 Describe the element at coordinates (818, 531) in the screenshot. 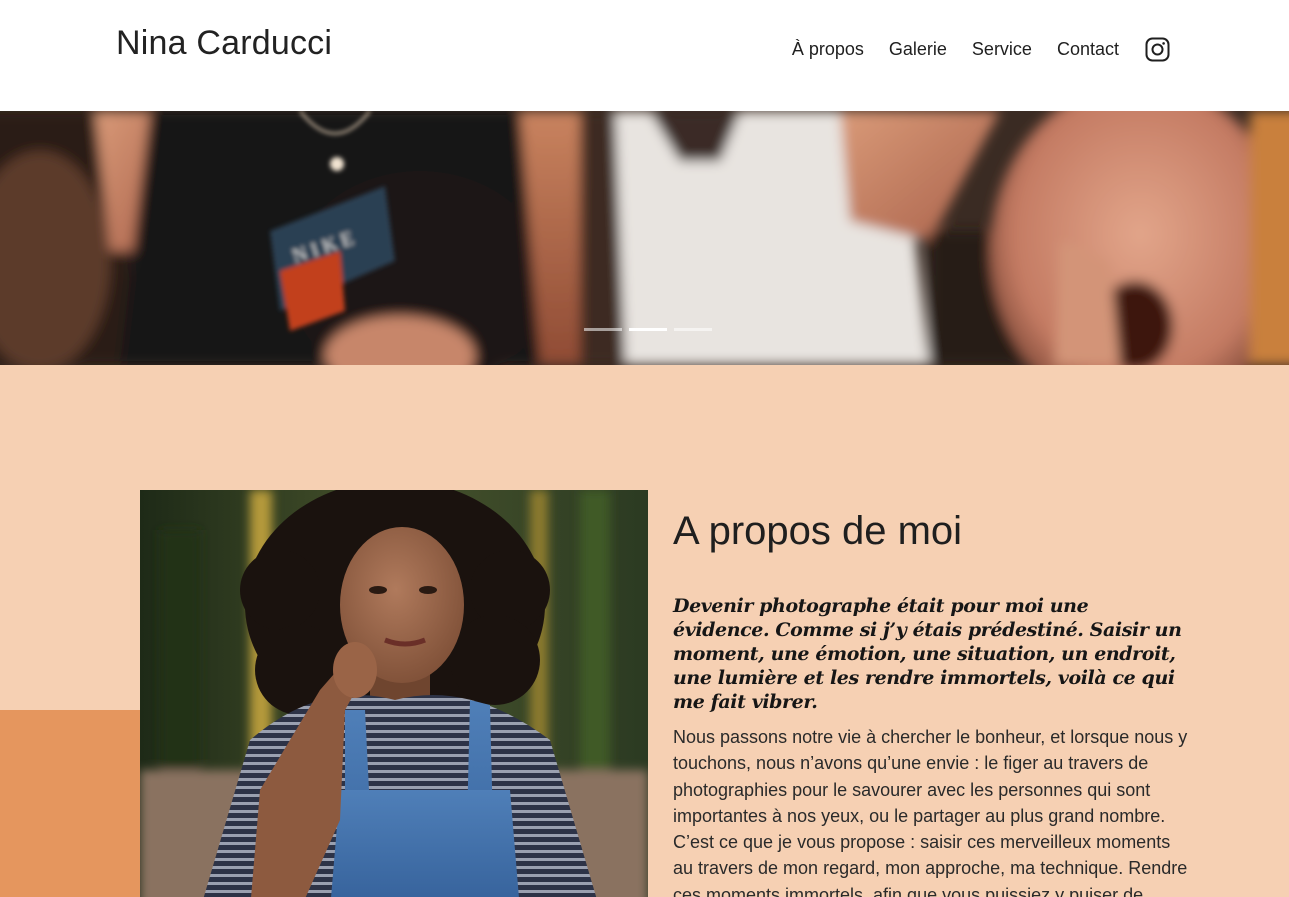

I see `about-title: A propos de moi` at that location.